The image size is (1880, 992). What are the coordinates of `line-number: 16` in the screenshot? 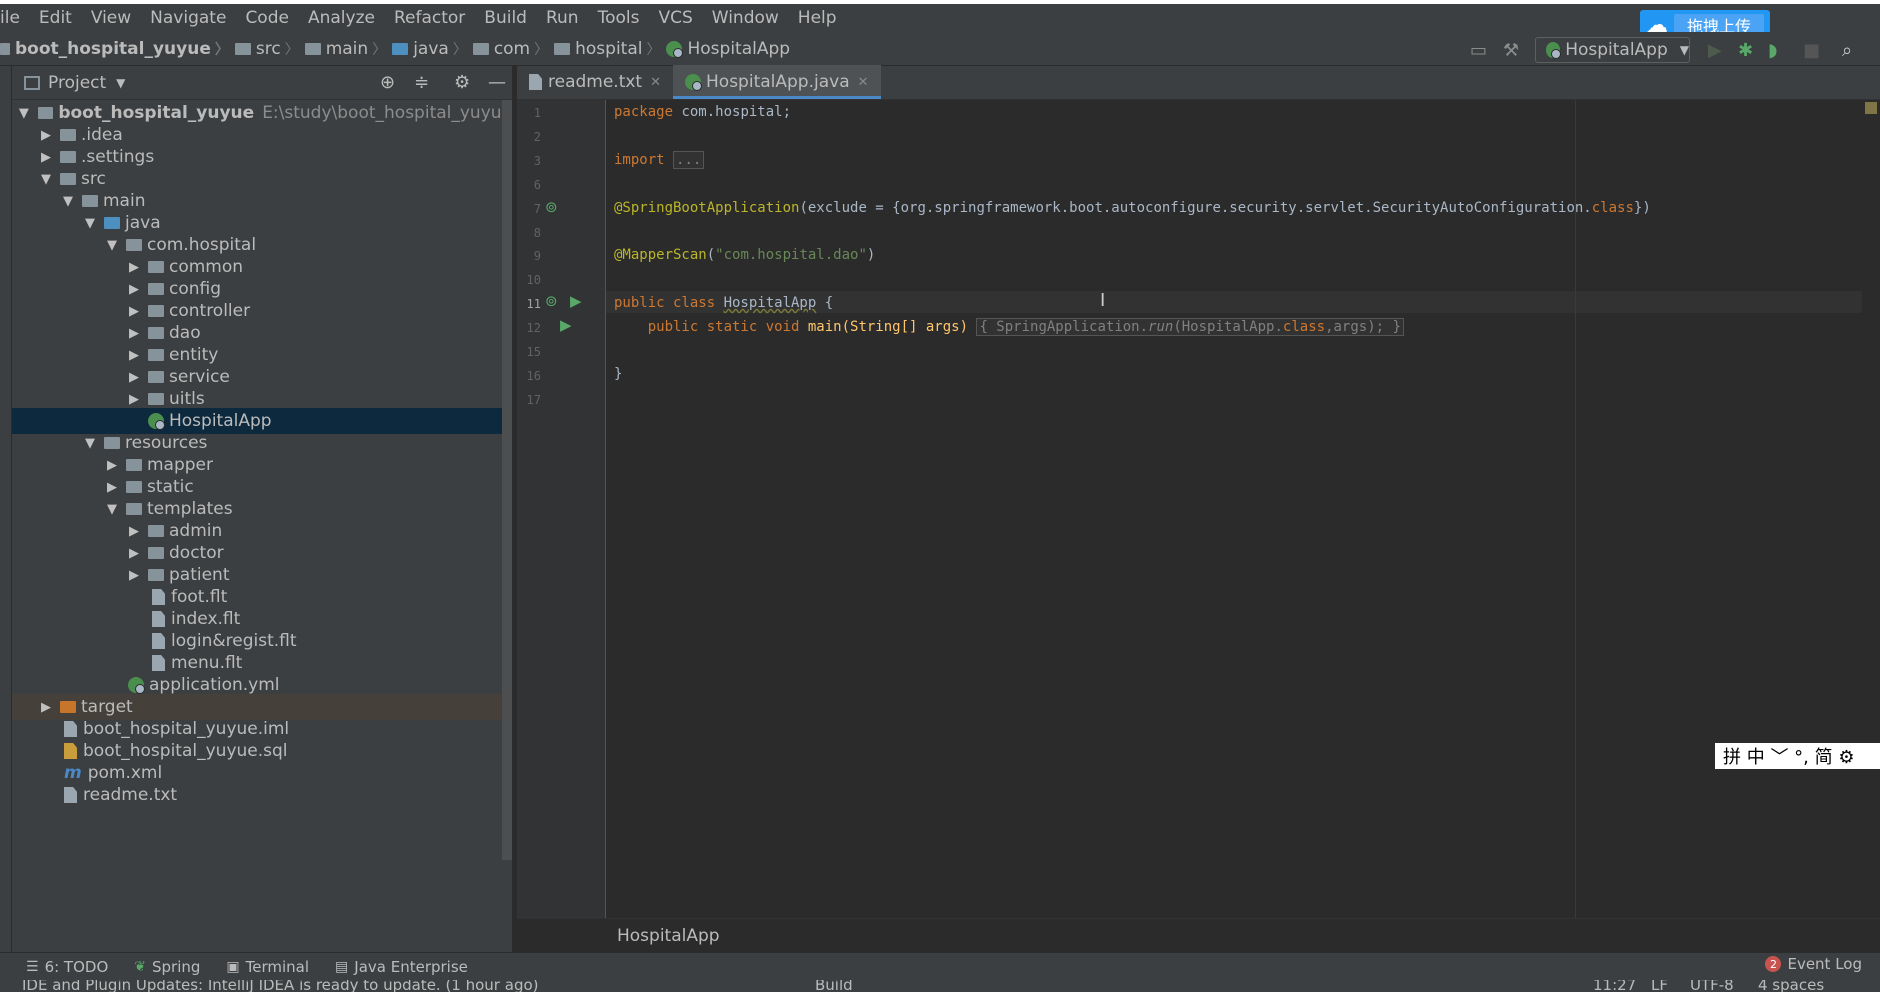 It's located at (533, 376).